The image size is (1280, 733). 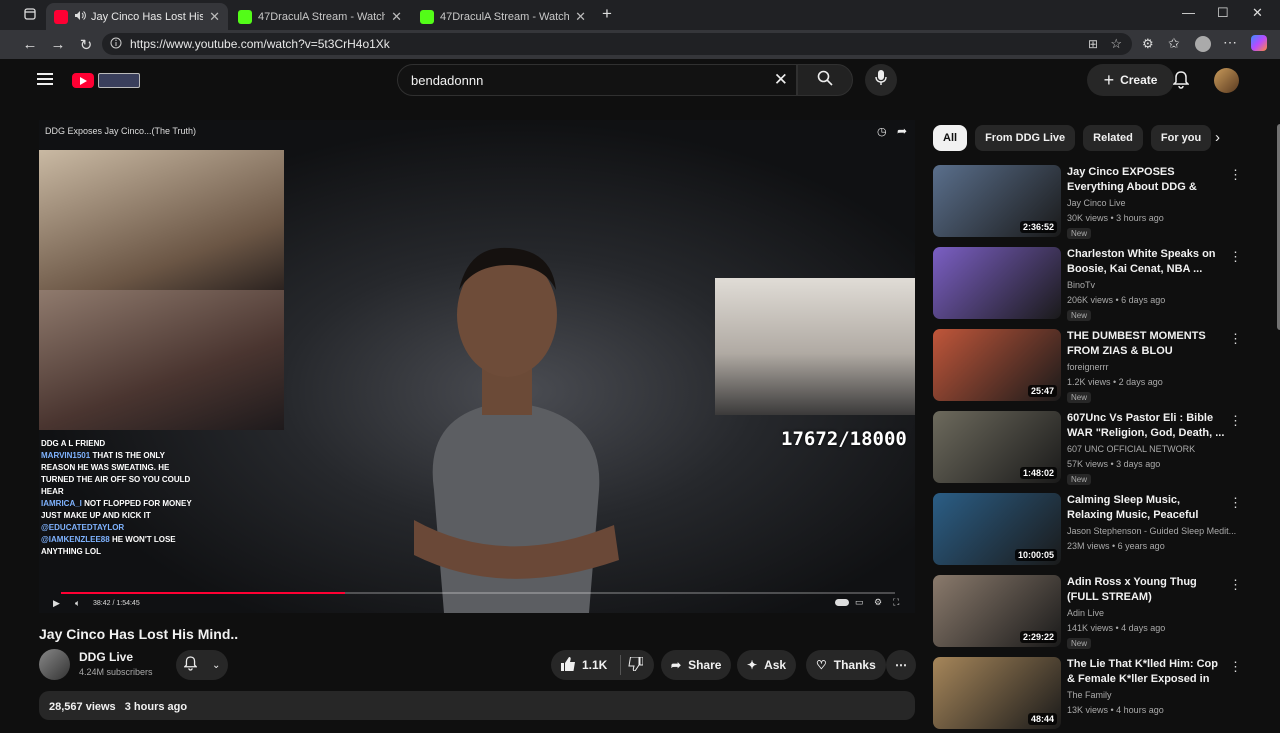 I want to click on player-controls: ▶ 🔈︎ 38:42 / 1:54:45 ▭ ⚙ ⛶, so click(x=477, y=603).